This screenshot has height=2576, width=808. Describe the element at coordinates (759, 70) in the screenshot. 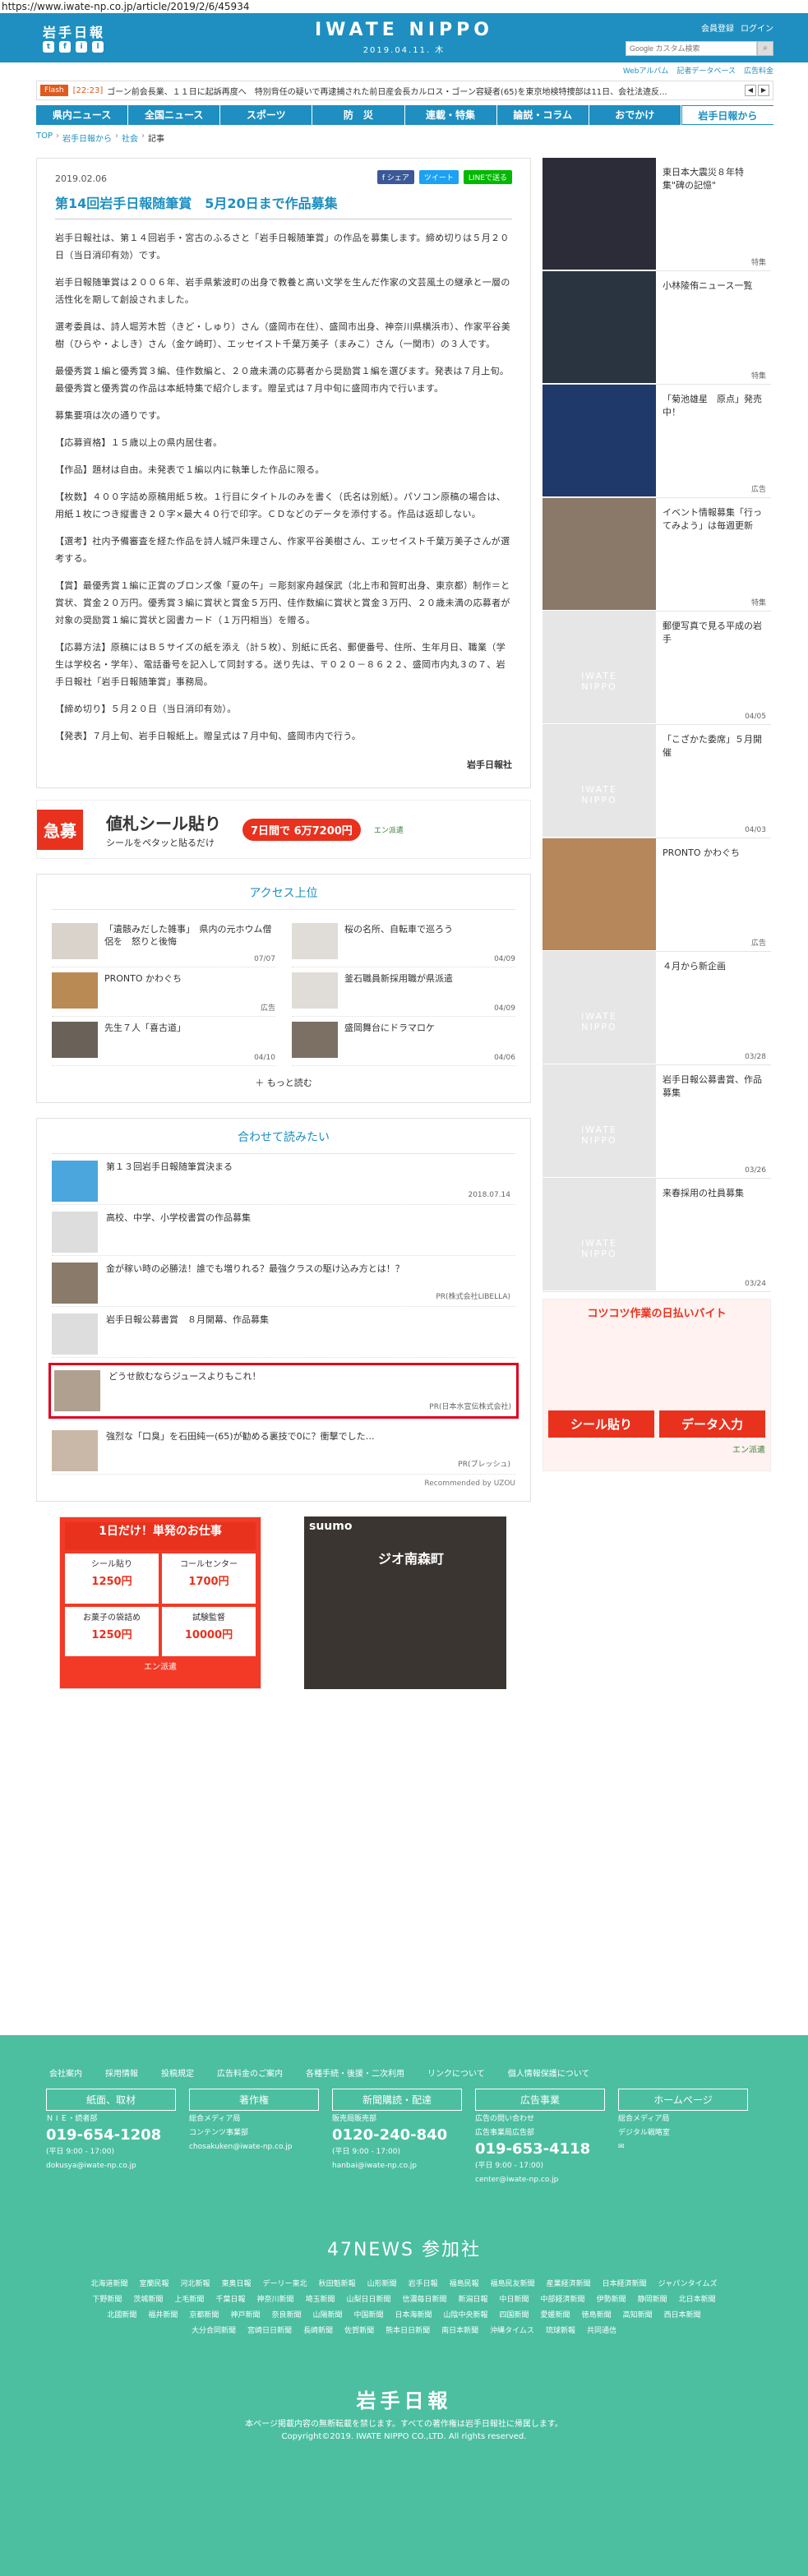

I see `subnav-ad-rates: 広告料金` at that location.